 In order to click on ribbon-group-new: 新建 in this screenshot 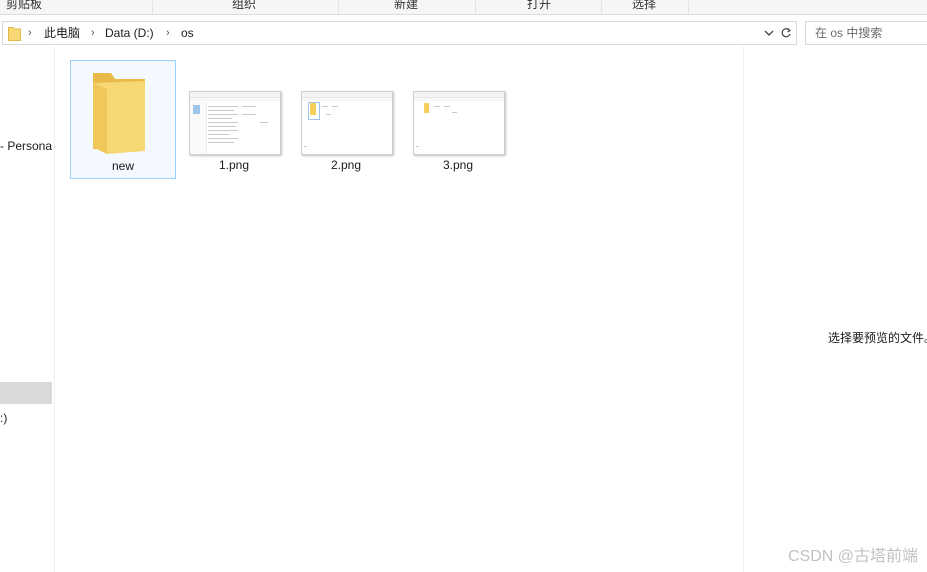, I will do `click(406, 7)`.